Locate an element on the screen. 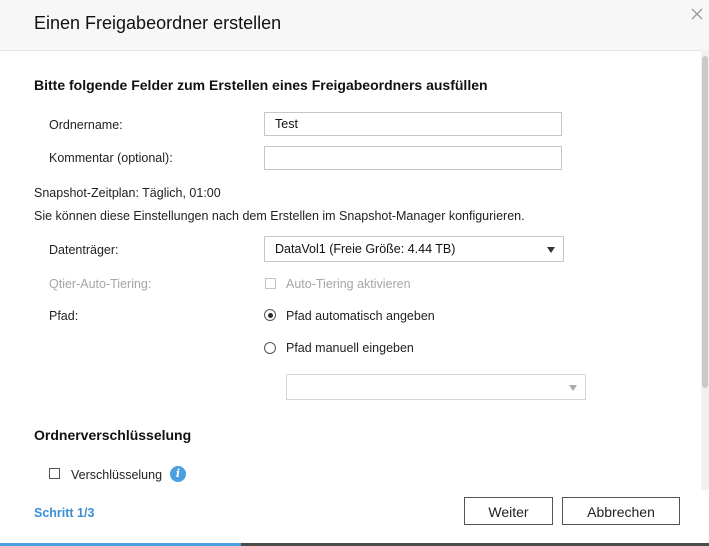 The height and width of the screenshot is (546, 709). auto-tiering-checkbox is located at coordinates (270, 283).